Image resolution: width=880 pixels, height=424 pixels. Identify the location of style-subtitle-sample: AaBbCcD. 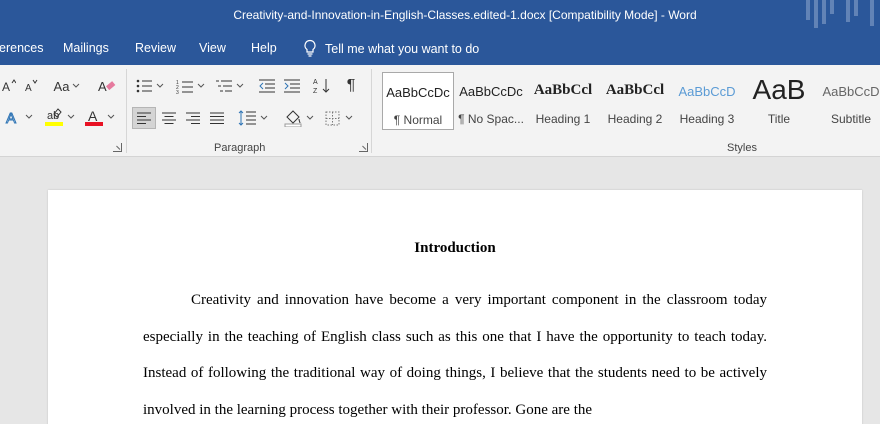
(851, 91).